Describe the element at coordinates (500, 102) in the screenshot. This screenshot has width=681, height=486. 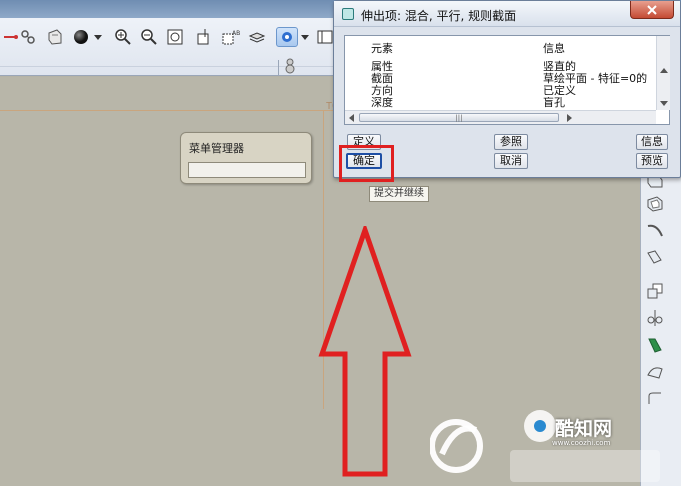
I see `list-item: 深度 盲孔` at that location.